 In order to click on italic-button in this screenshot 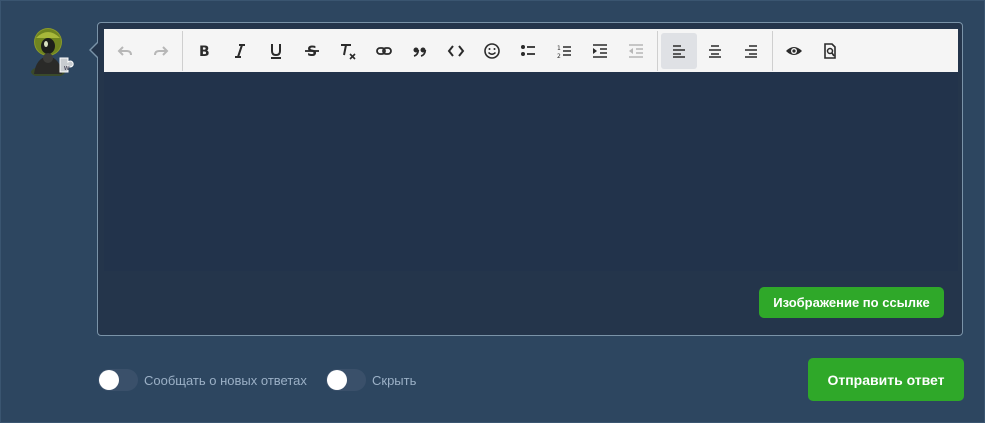, I will do `click(240, 51)`.